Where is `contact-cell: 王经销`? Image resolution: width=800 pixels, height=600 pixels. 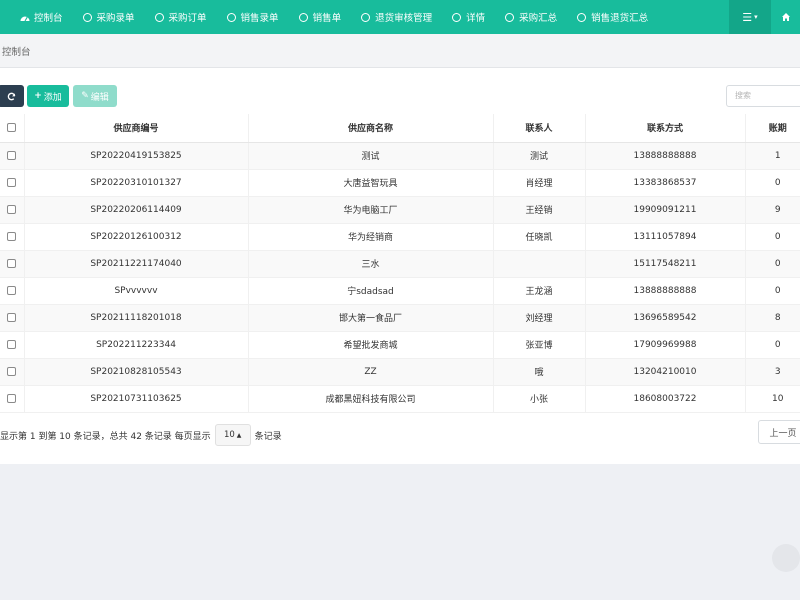
contact-cell: 王经销 is located at coordinates (538, 210).